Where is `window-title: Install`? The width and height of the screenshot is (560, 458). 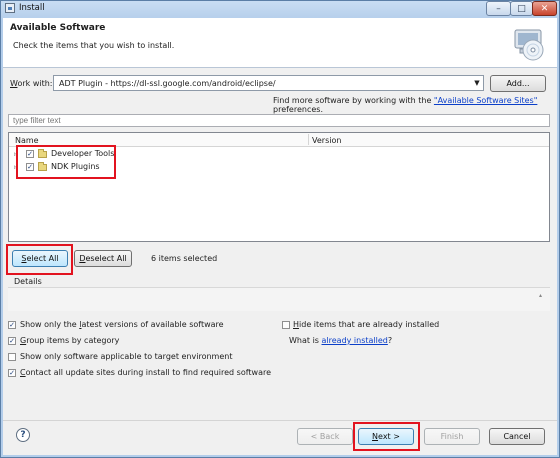 window-title: Install is located at coordinates (32, 8).